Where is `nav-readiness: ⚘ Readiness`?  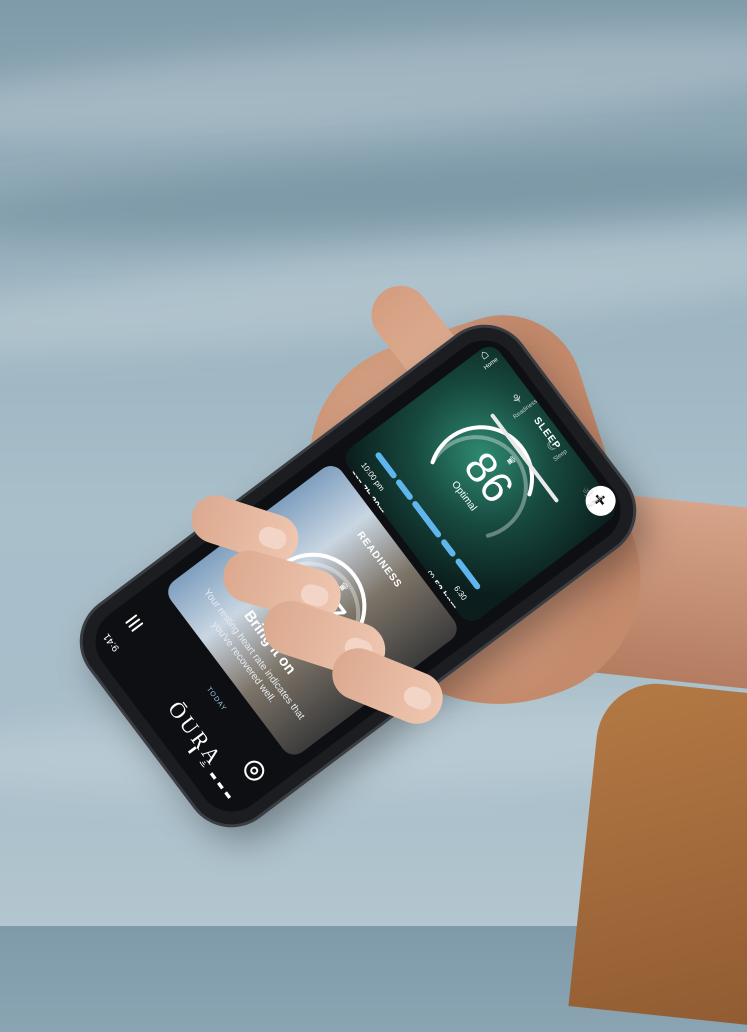 nav-readiness: ⚘ Readiness is located at coordinates (520, 402).